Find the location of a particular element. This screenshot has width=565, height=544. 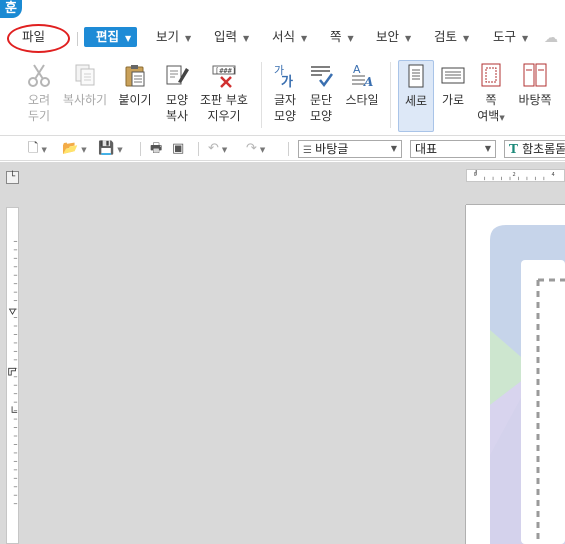

clear-marks-label-line2: 지우기 is located at coordinates (224, 116).